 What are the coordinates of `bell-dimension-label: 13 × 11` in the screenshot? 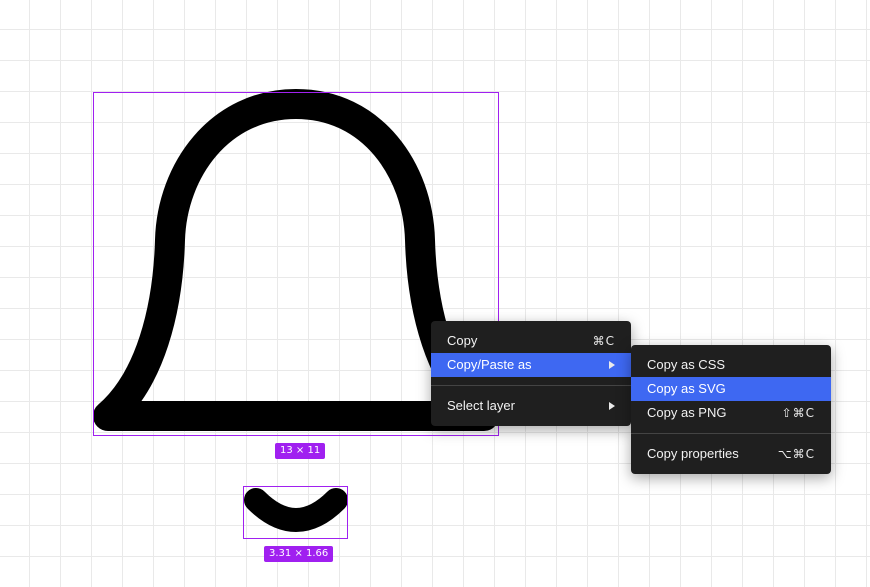 It's located at (300, 451).